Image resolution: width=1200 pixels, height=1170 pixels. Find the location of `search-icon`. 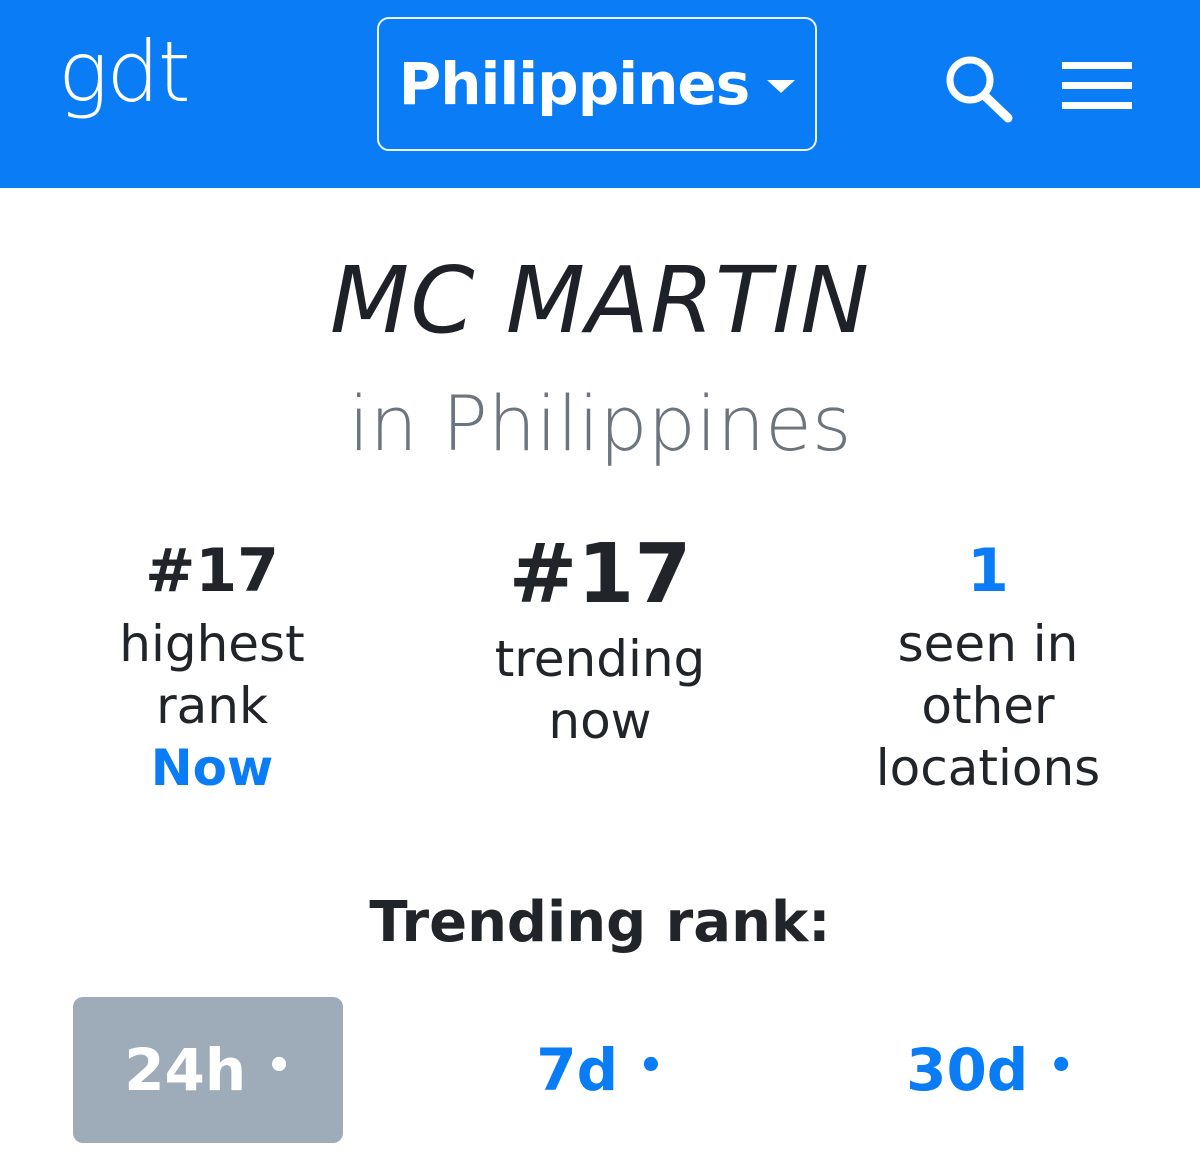

search-icon is located at coordinates (979, 89).